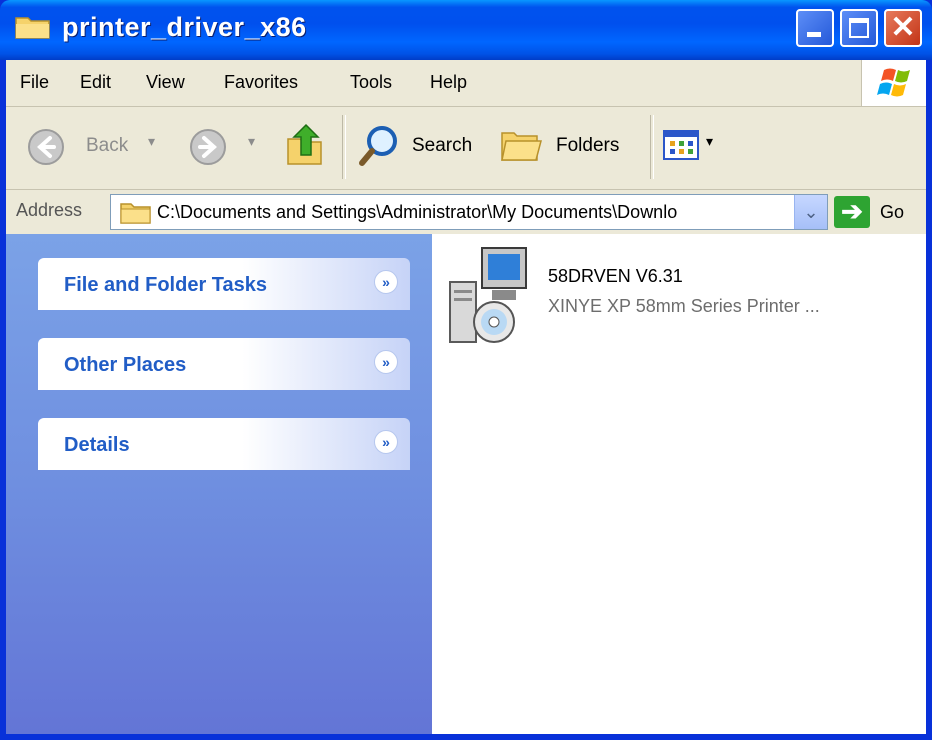 This screenshot has width=932, height=740. I want to click on views-dropdown-icon: ▾, so click(710, 141).